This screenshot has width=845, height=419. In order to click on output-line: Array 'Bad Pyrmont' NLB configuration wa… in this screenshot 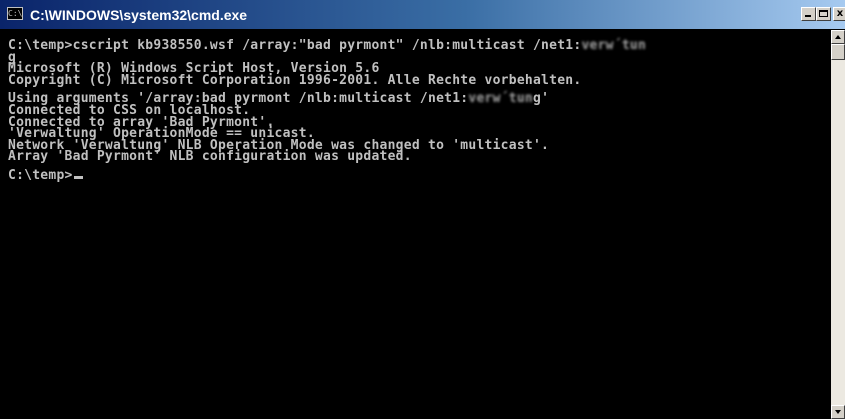, I will do `click(210, 157)`.